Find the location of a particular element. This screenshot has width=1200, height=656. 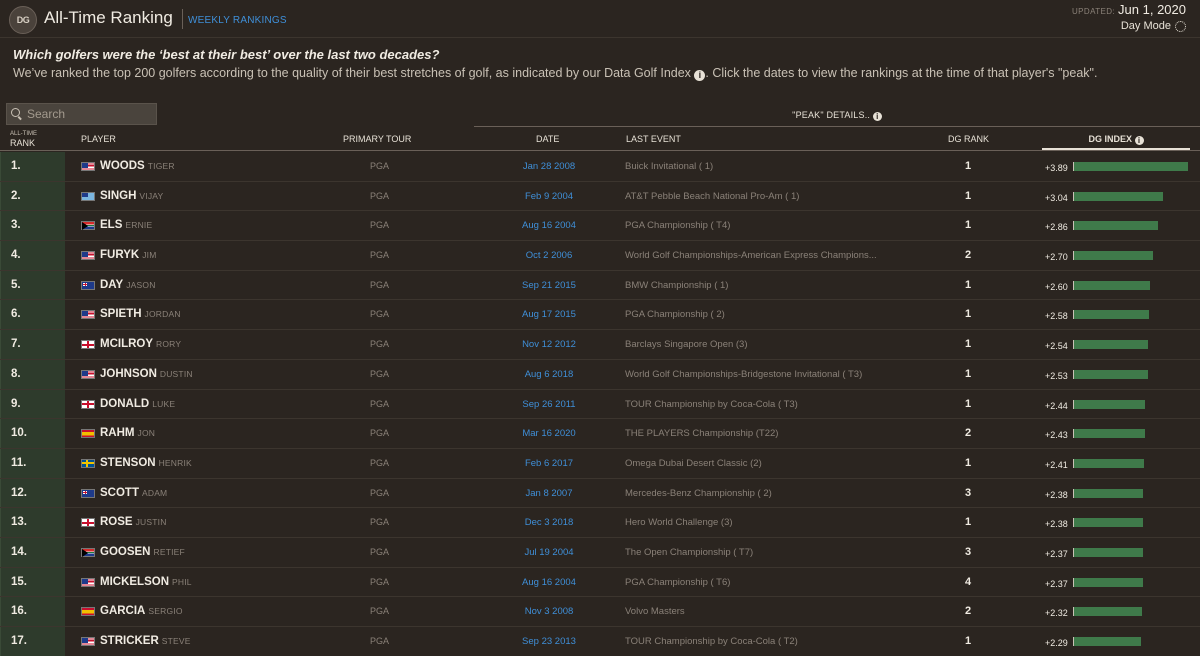

player-name: GARCIA SERGIO is located at coordinates (141, 611).